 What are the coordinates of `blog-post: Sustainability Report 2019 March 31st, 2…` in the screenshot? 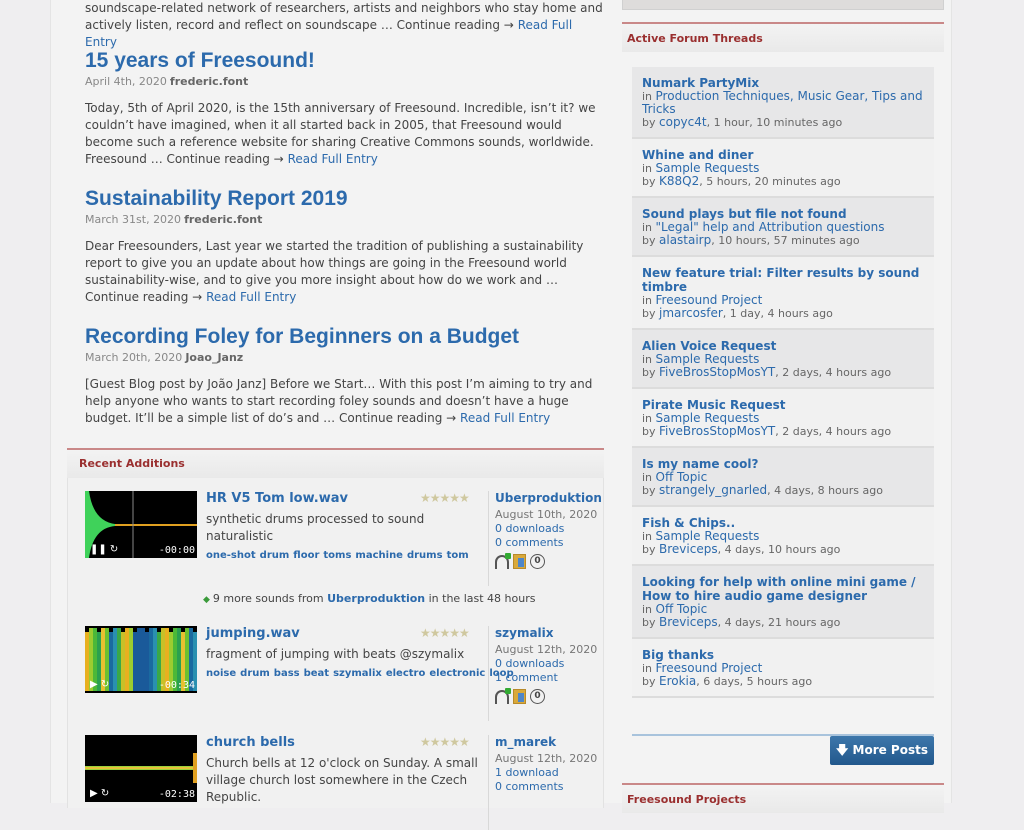 It's located at (345, 246).